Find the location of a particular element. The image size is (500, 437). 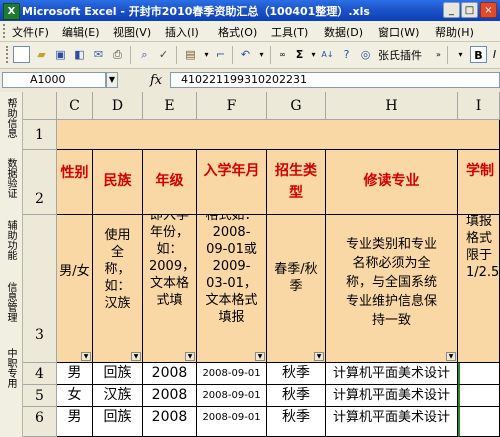

font-size-dropdown-icon: ▾ is located at coordinates (460, 54).